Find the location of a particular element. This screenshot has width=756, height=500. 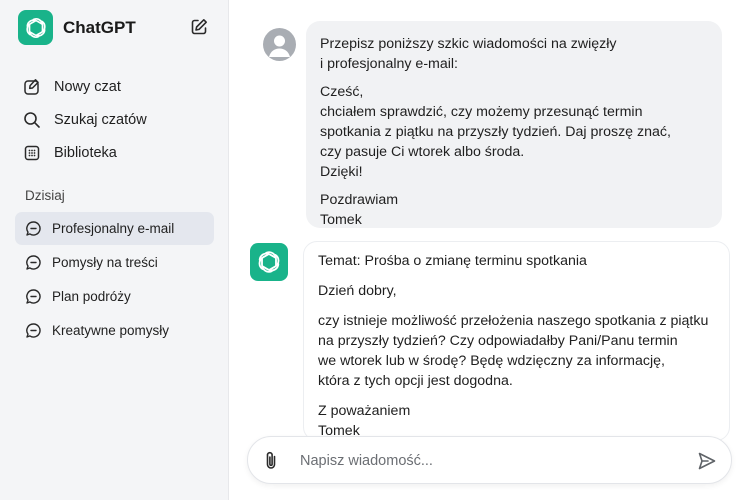

sidebar-item-library: Biblioteka is located at coordinates (117, 152).